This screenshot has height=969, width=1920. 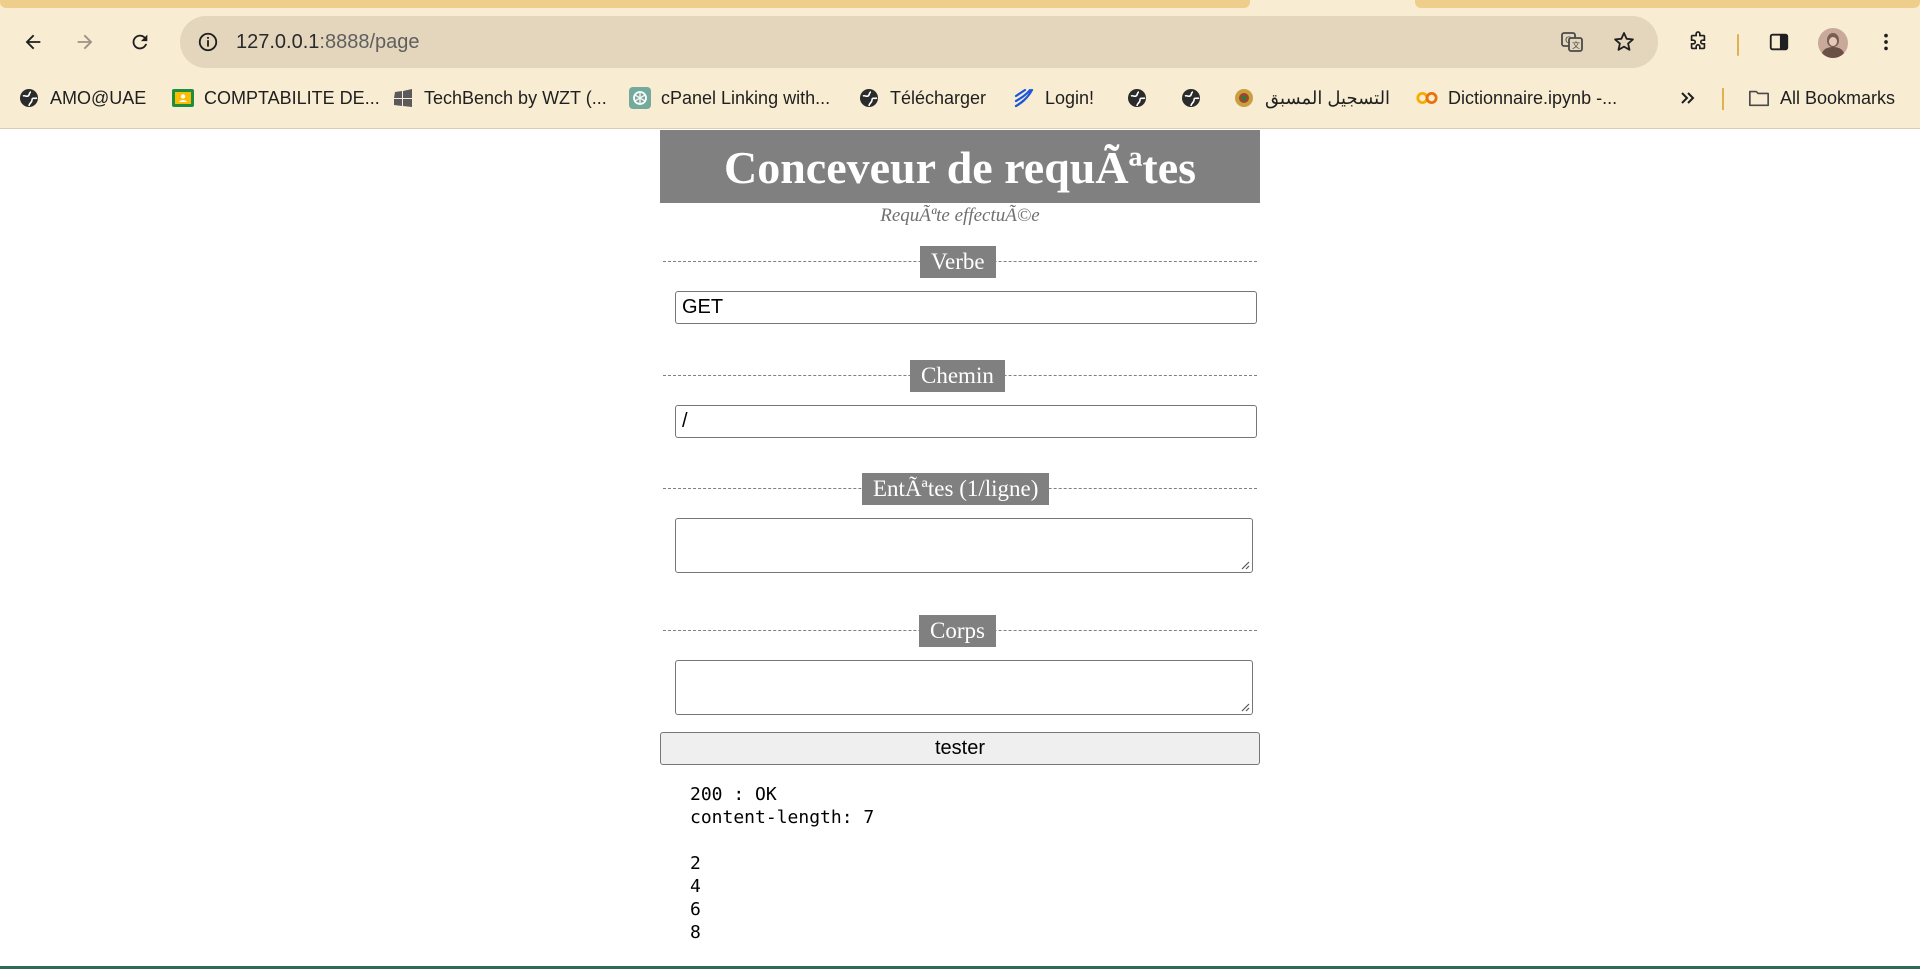 What do you see at coordinates (1070, 97) in the screenshot?
I see `bookmark-label: Login!` at bounding box center [1070, 97].